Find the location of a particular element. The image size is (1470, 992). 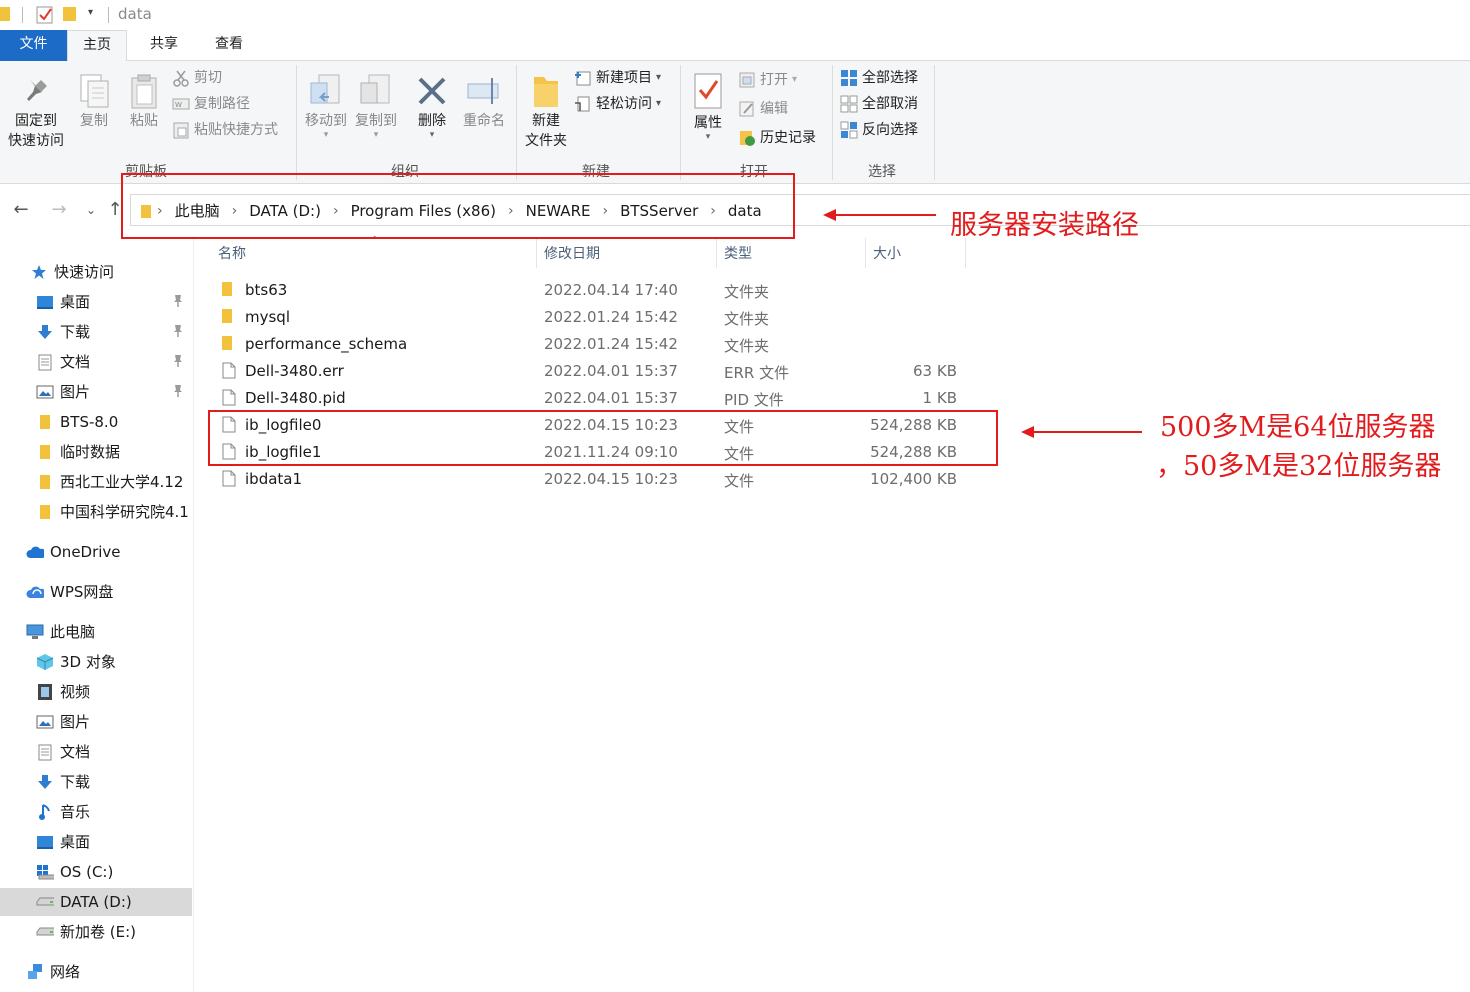

file-row: performance_schema 2022.01.24 15:42 文件夹 is located at coordinates (590, 344).